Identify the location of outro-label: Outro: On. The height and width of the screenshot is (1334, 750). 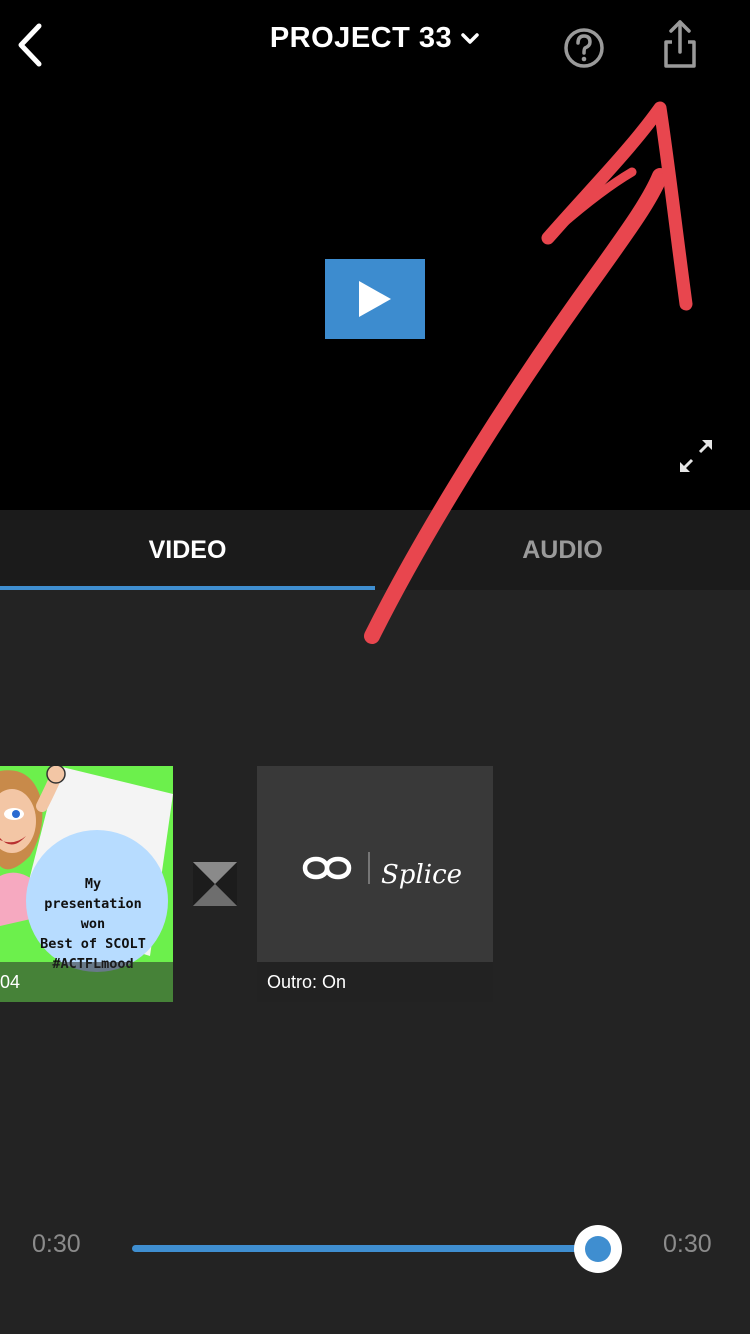
(375, 982).